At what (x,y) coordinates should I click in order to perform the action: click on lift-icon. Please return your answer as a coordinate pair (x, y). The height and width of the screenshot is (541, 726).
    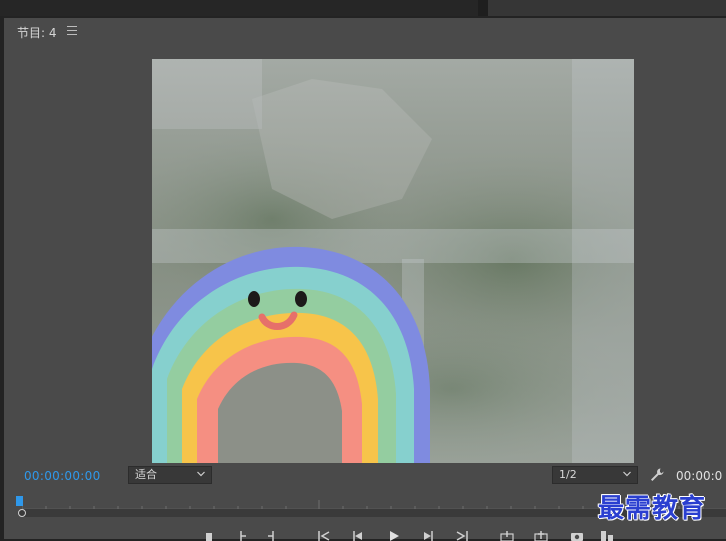
    Looking at the image, I should click on (507, 536).